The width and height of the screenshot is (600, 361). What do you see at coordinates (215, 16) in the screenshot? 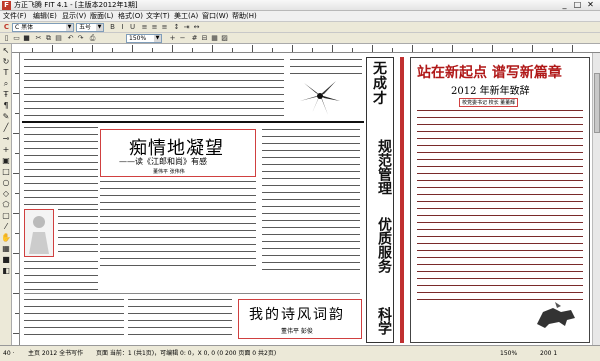
I see `menu-window: 窗口(W)` at bounding box center [215, 16].